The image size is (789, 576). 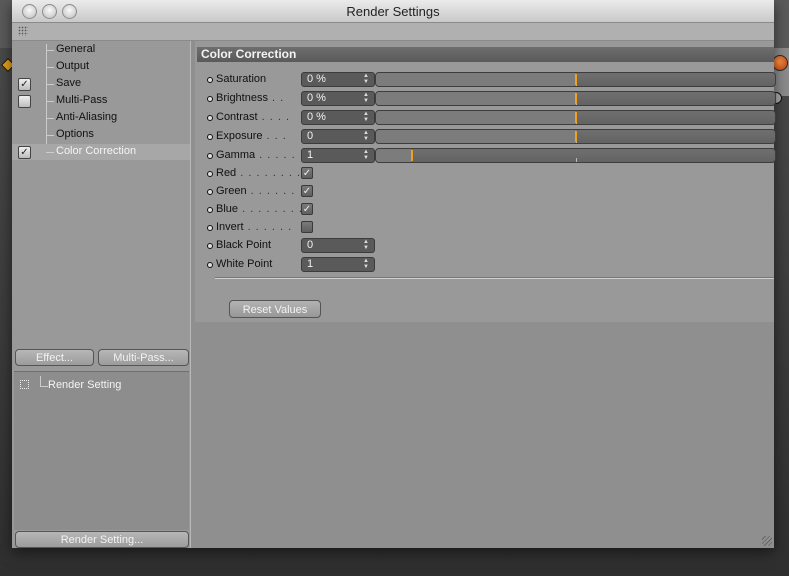 I want to click on sidebar-item-label: Save, so click(x=69, y=83).